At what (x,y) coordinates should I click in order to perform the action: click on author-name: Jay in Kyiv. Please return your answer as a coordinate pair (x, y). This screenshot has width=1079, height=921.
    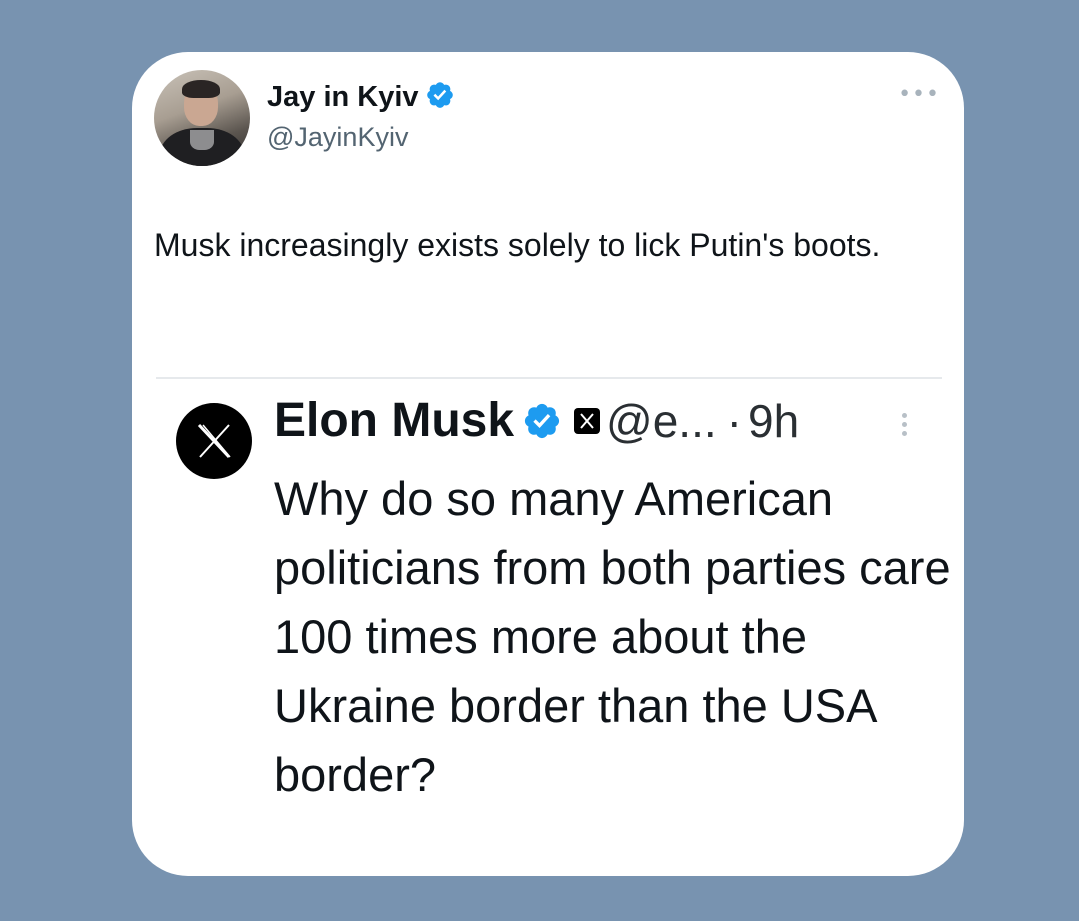
    Looking at the image, I should click on (343, 97).